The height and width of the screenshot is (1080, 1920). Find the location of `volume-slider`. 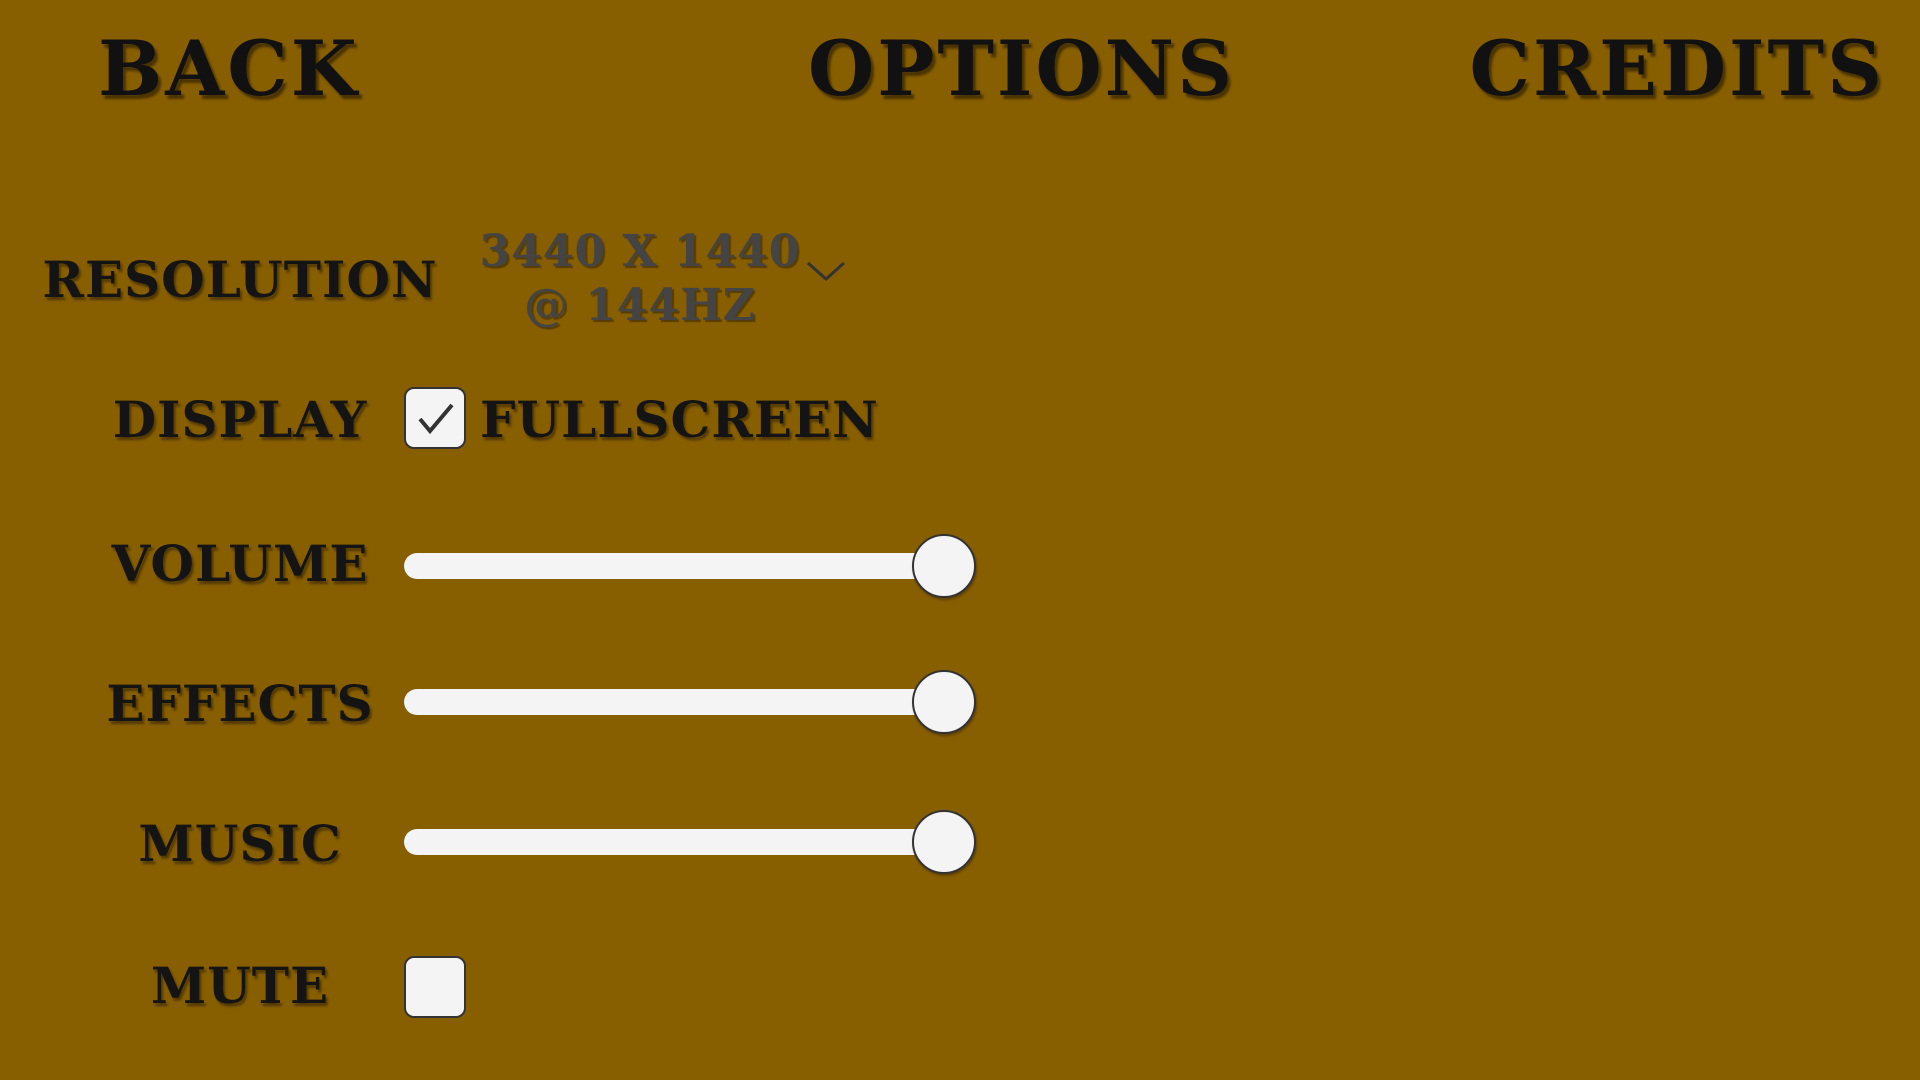

volume-slider is located at coordinates (690, 566).